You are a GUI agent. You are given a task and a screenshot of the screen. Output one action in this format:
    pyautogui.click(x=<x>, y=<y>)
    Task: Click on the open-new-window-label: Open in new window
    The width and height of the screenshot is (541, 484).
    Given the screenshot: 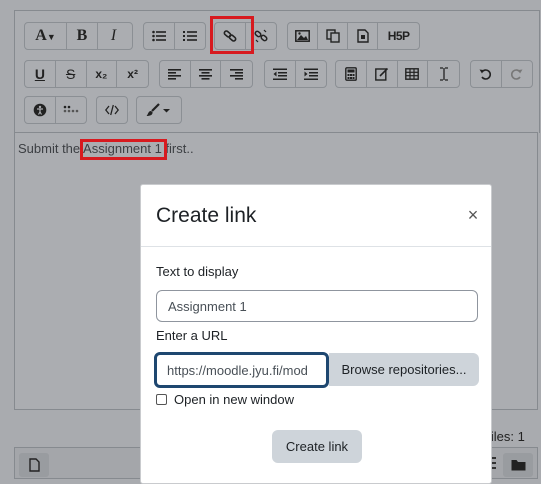 What is the action you would take?
    pyautogui.click(x=234, y=399)
    